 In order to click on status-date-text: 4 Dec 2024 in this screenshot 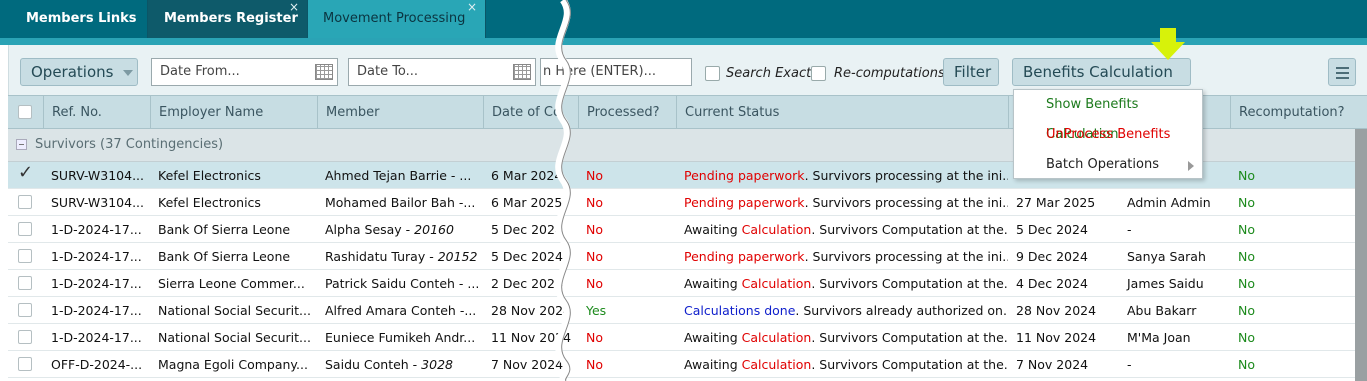, I will do `click(1052, 283)`.